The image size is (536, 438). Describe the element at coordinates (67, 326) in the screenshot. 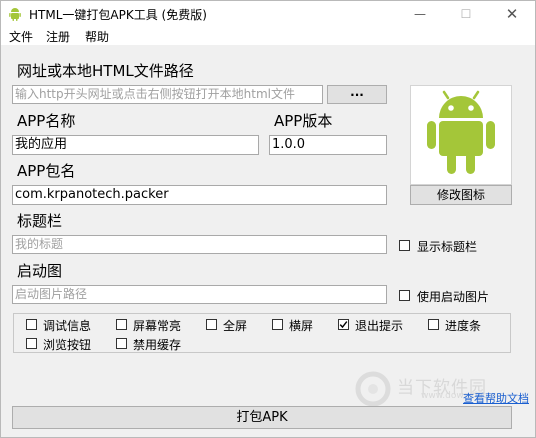

I see `option-label-debug: 调试信息` at that location.